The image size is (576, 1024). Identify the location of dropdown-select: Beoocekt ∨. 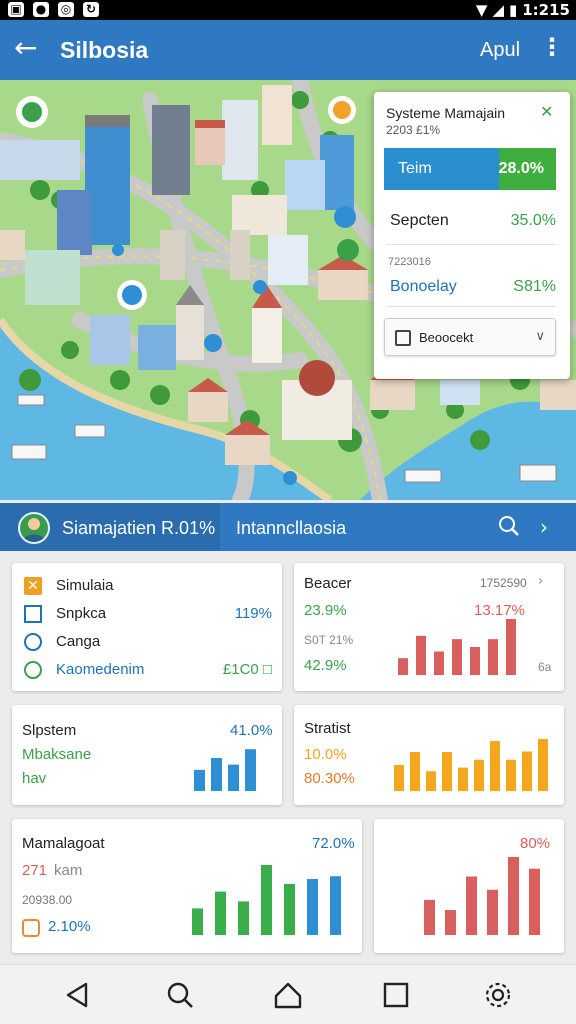
(470, 337).